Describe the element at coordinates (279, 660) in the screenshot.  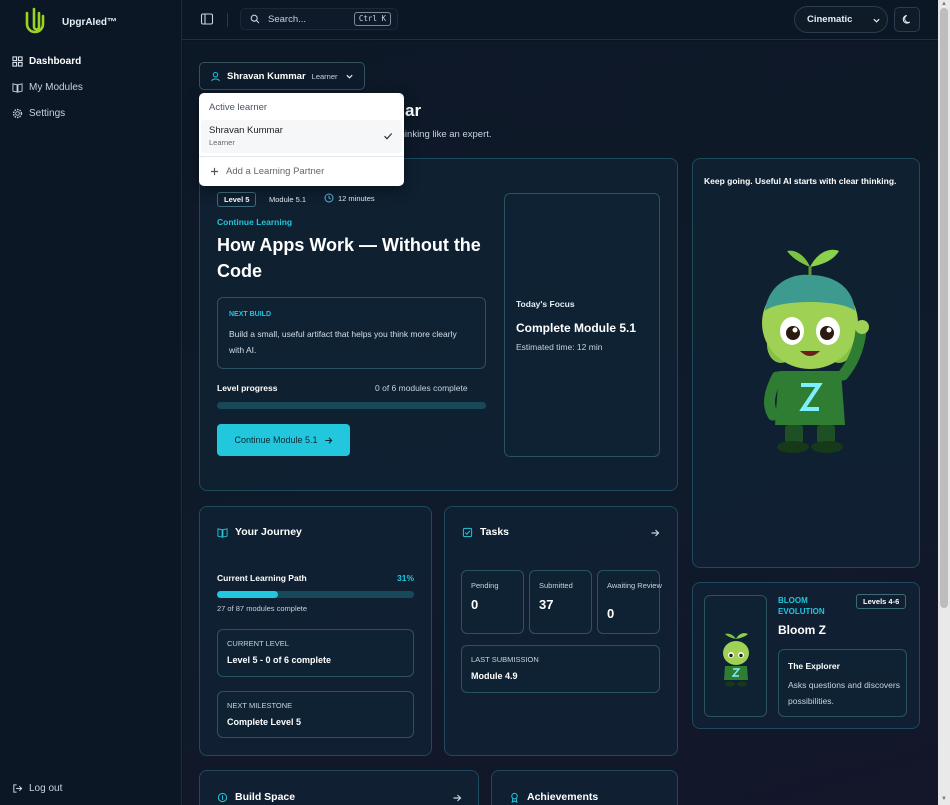
I see `current-level-value: Level 5 - 0 of 6 complete` at that location.